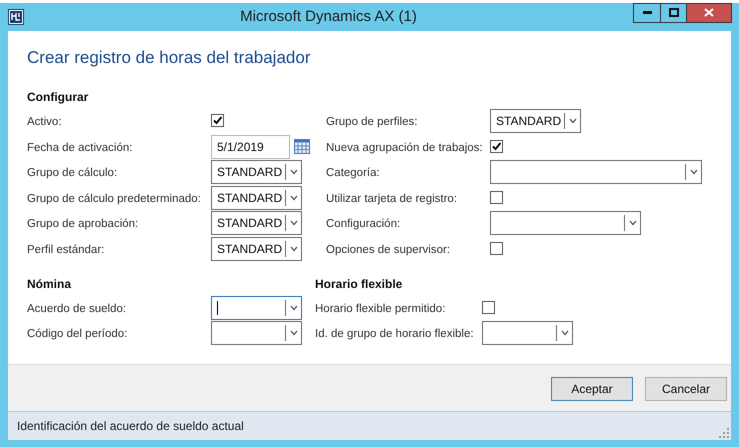 The height and width of the screenshot is (447, 739). Describe the element at coordinates (65, 250) in the screenshot. I see `field-label: Perfil estándar:` at that location.